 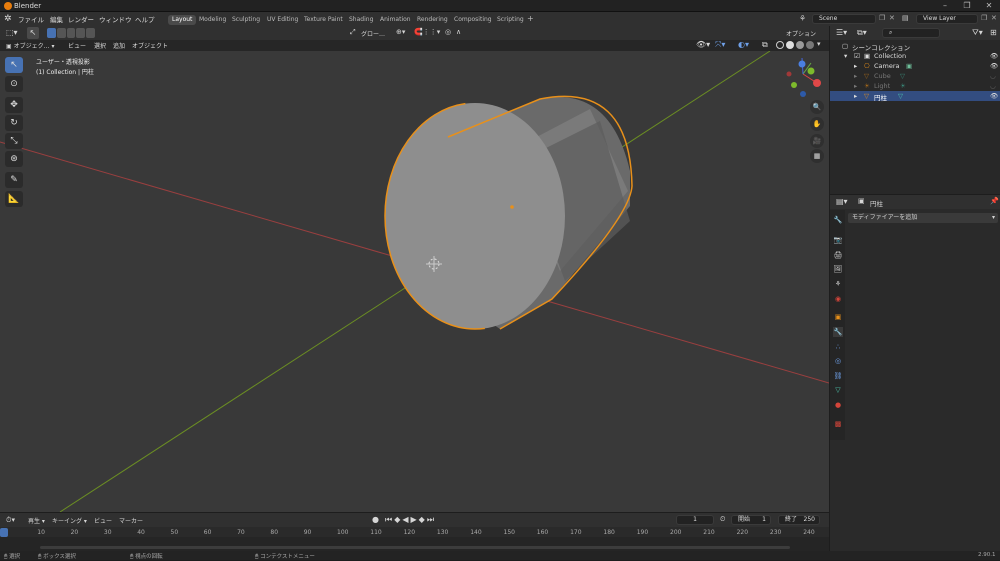 I want to click on scene-field: Scene, so click(x=844, y=19).